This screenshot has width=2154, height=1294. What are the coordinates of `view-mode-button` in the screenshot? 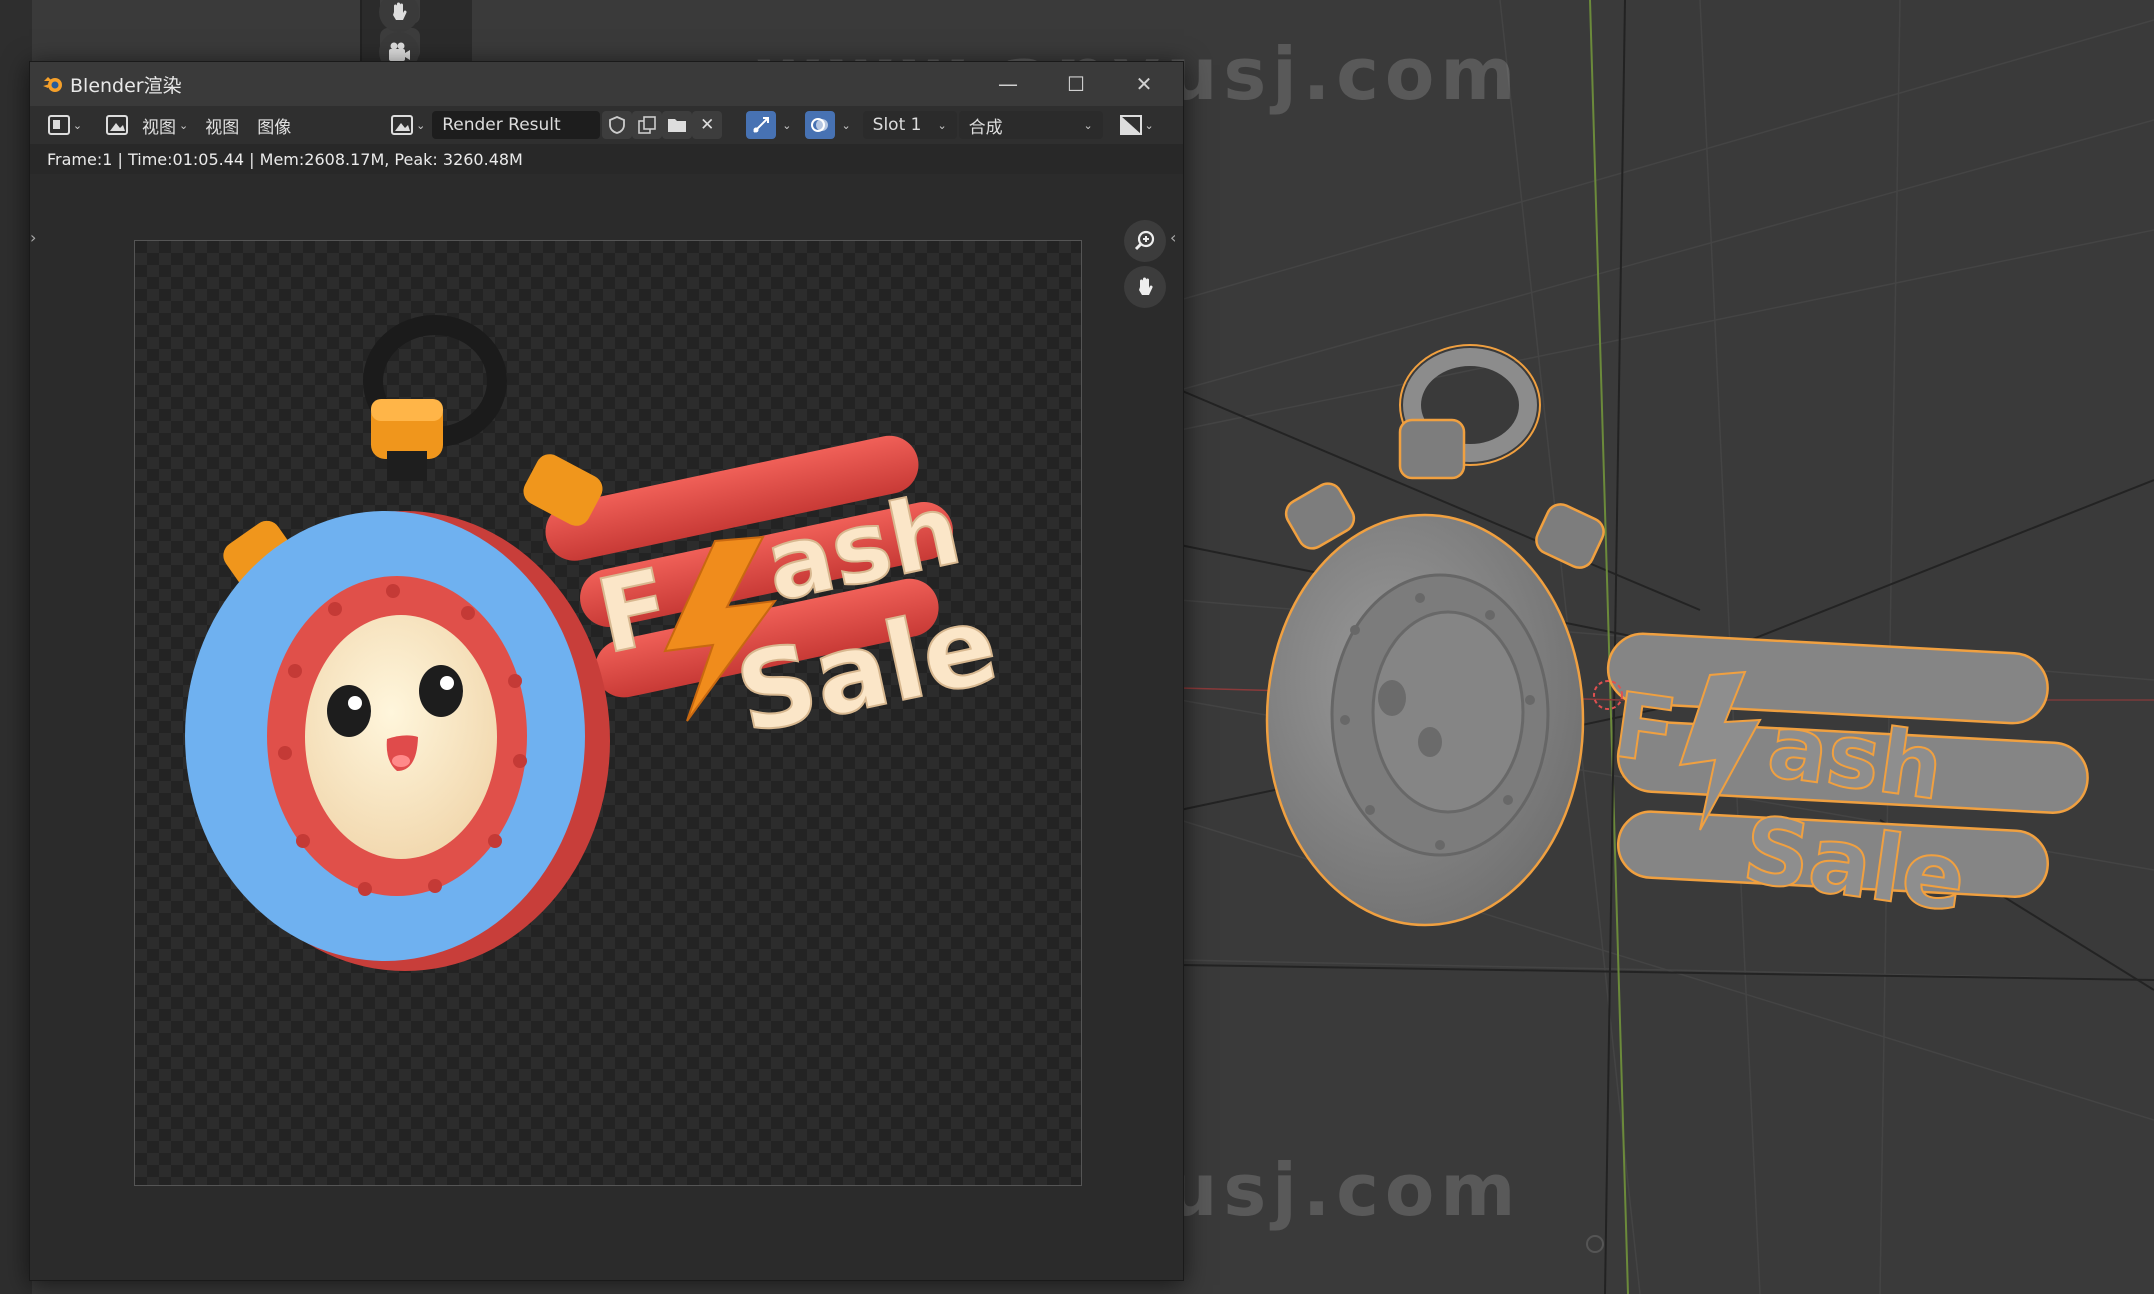 It's located at (117, 125).